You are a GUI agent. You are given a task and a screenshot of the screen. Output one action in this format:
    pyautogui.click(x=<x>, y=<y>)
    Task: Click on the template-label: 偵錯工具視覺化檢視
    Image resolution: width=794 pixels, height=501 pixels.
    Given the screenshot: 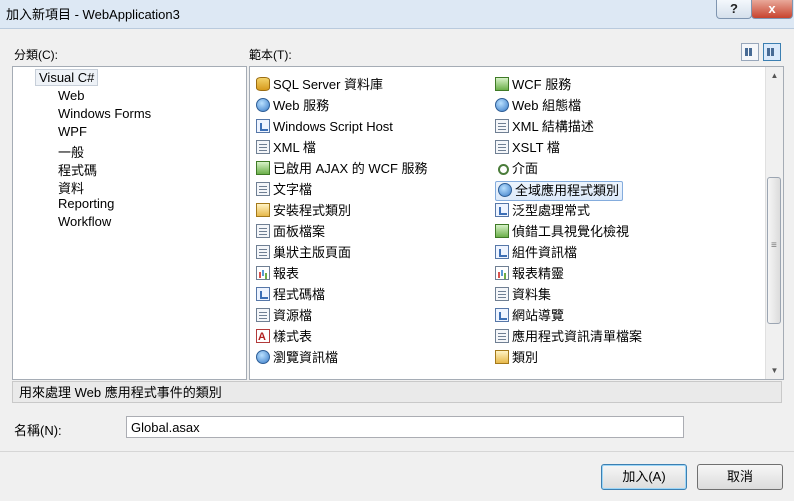 What is the action you would take?
    pyautogui.click(x=571, y=231)
    